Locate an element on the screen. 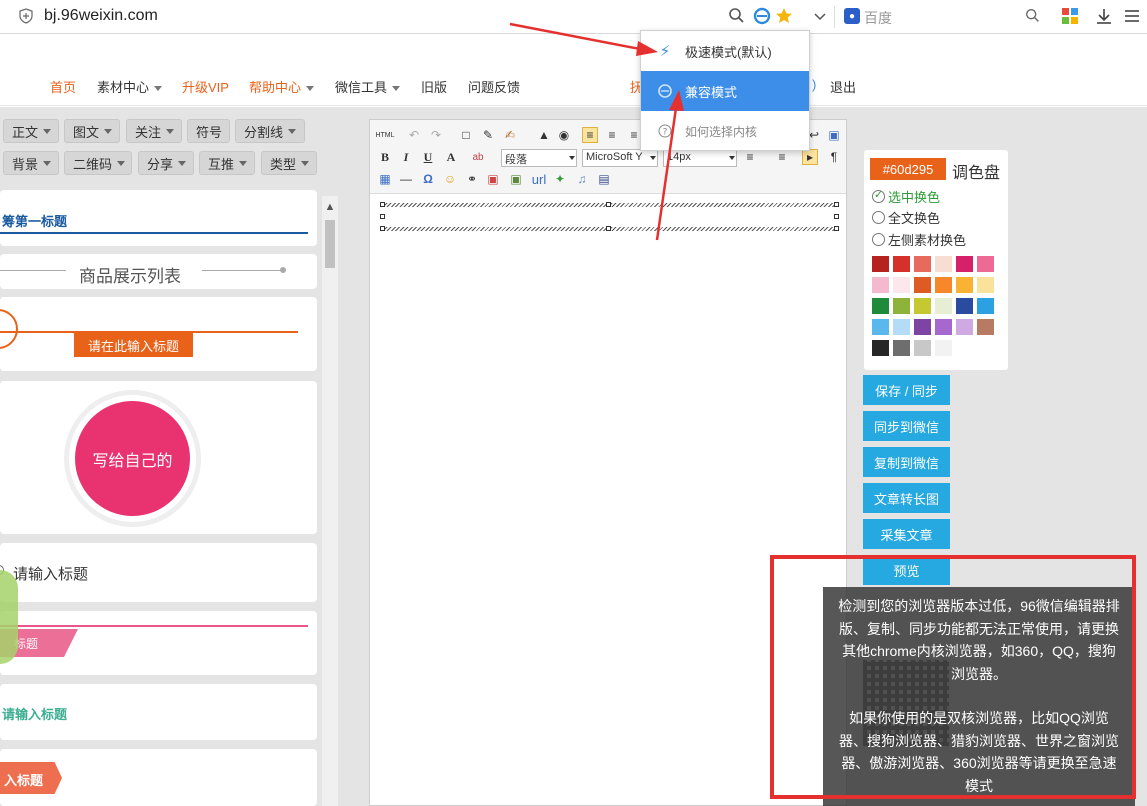  horizontal-rule-icon: — is located at coordinates (406, 179).